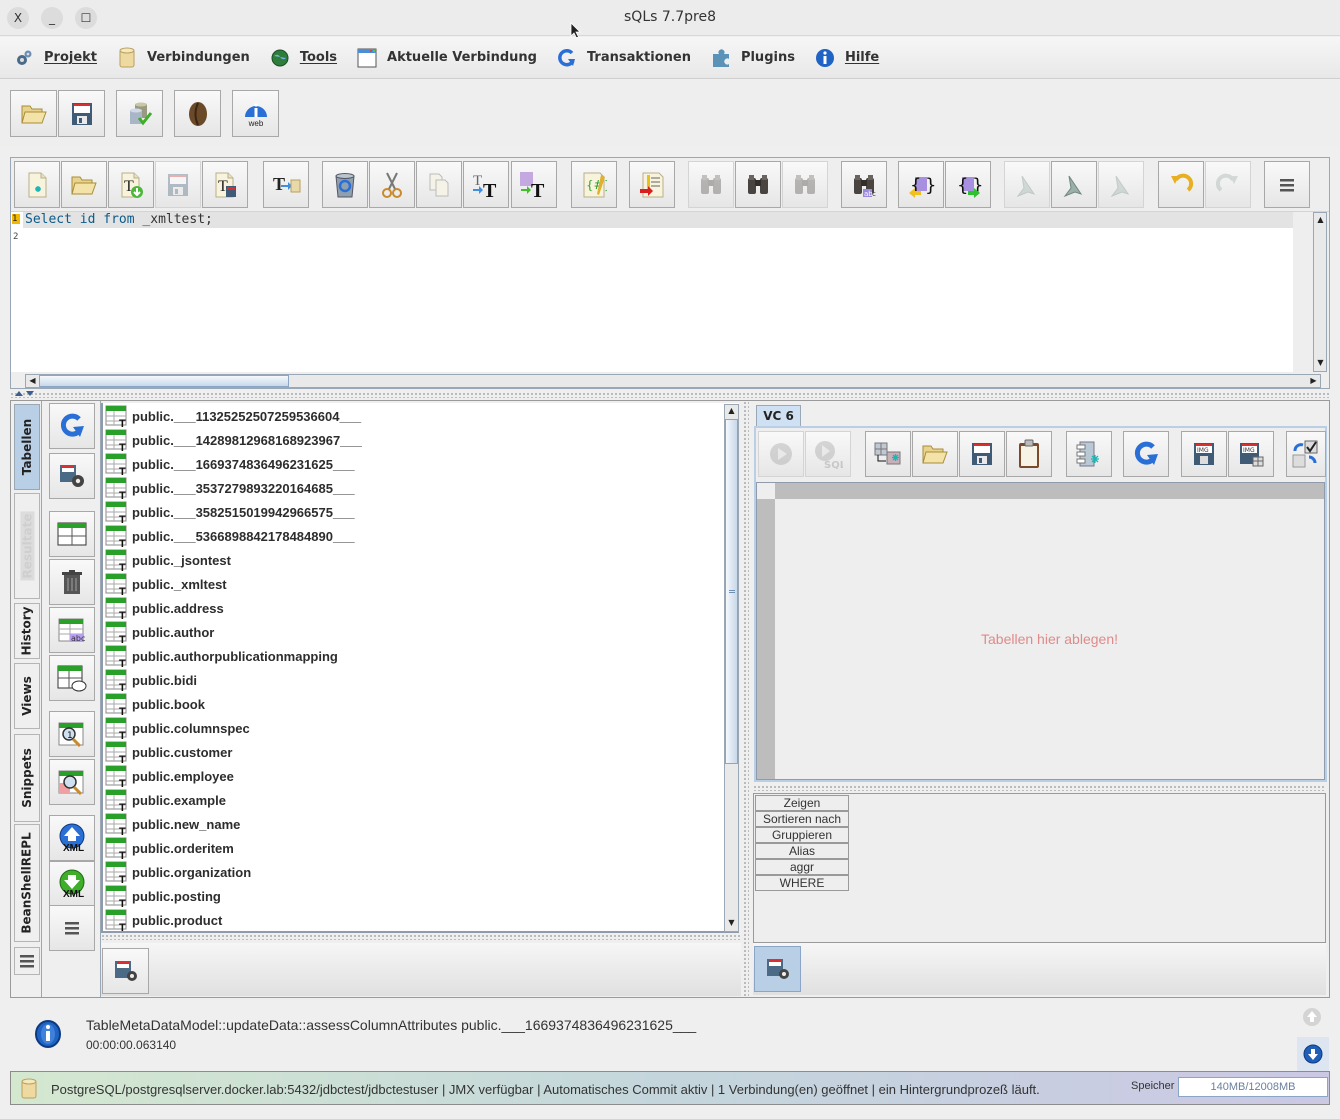 Image resolution: width=1340 pixels, height=1119 pixels. I want to click on table-list-item: Tpublic.product, so click(163, 919).